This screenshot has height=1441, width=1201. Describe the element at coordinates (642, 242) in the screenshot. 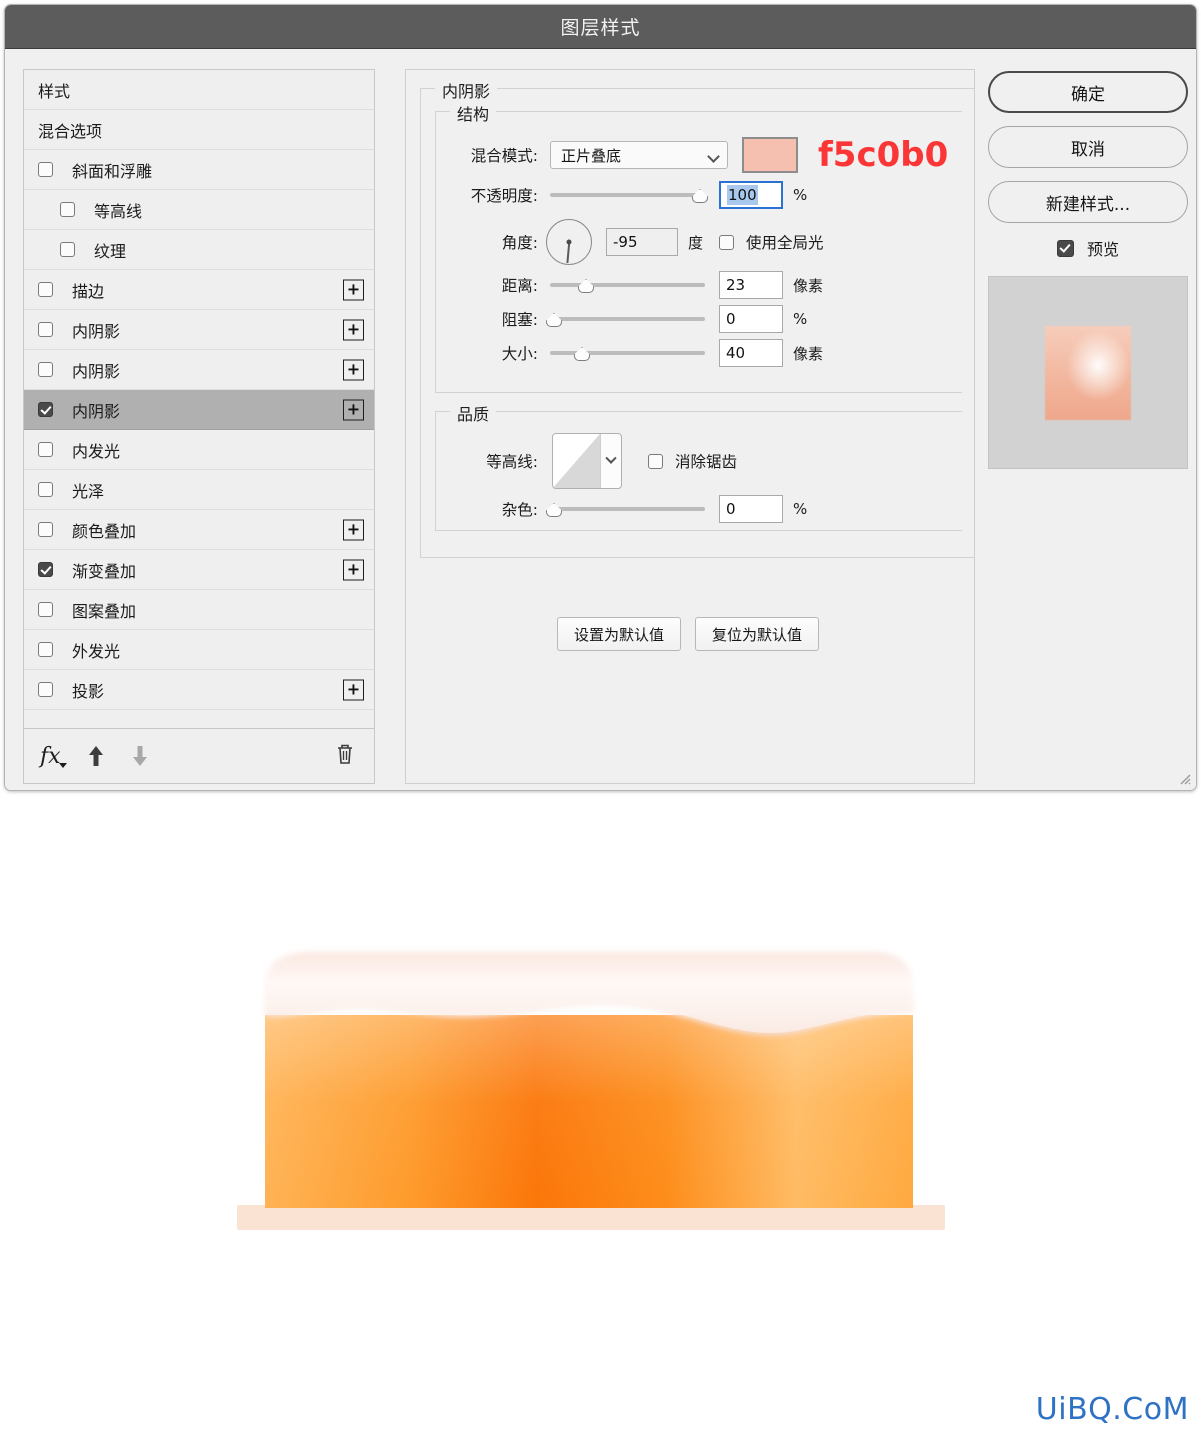

I see `angle-input: -95` at that location.